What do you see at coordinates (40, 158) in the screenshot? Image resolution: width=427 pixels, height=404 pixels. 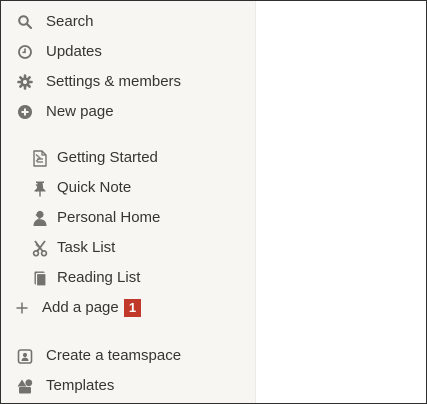 I see `document-icon` at bounding box center [40, 158].